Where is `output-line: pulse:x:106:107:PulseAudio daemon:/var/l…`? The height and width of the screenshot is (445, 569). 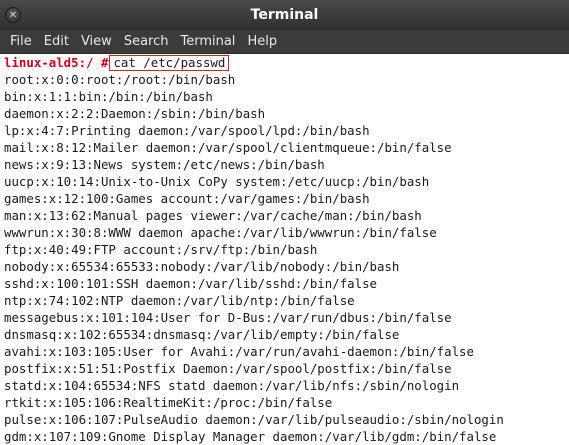
output-line: pulse:x:106:107:PulseAudio daemon:/var/l… is located at coordinates (254, 419).